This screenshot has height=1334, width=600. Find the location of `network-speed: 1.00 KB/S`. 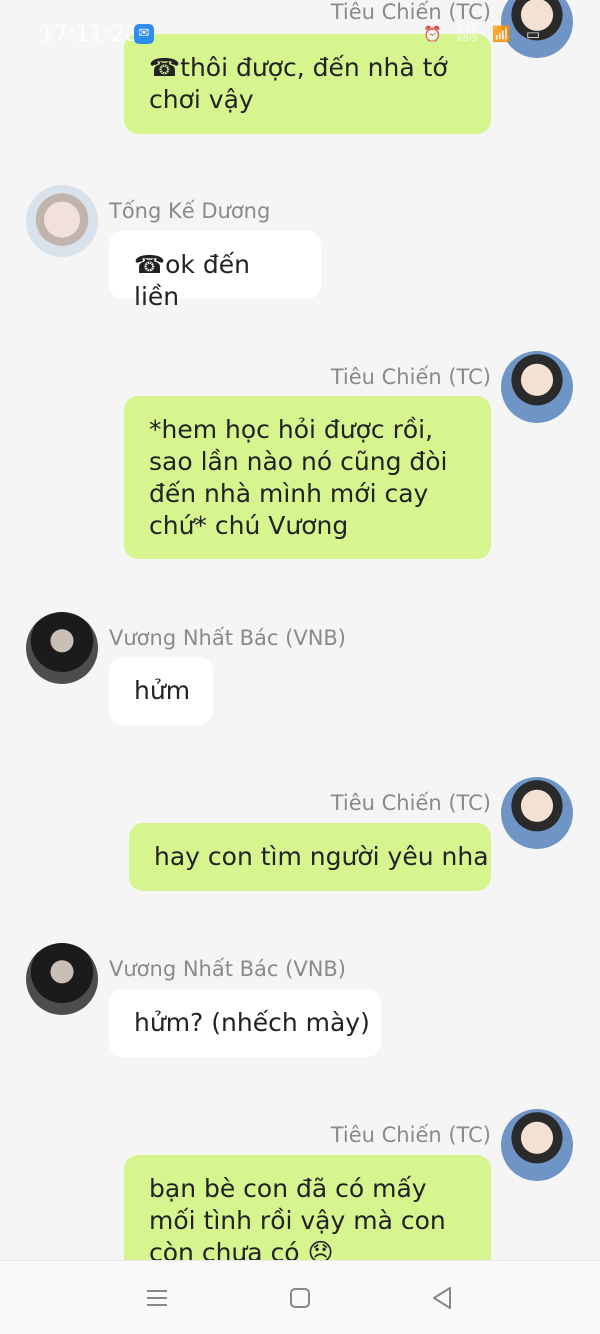

network-speed: 1.00 KB/S is located at coordinates (467, 34).